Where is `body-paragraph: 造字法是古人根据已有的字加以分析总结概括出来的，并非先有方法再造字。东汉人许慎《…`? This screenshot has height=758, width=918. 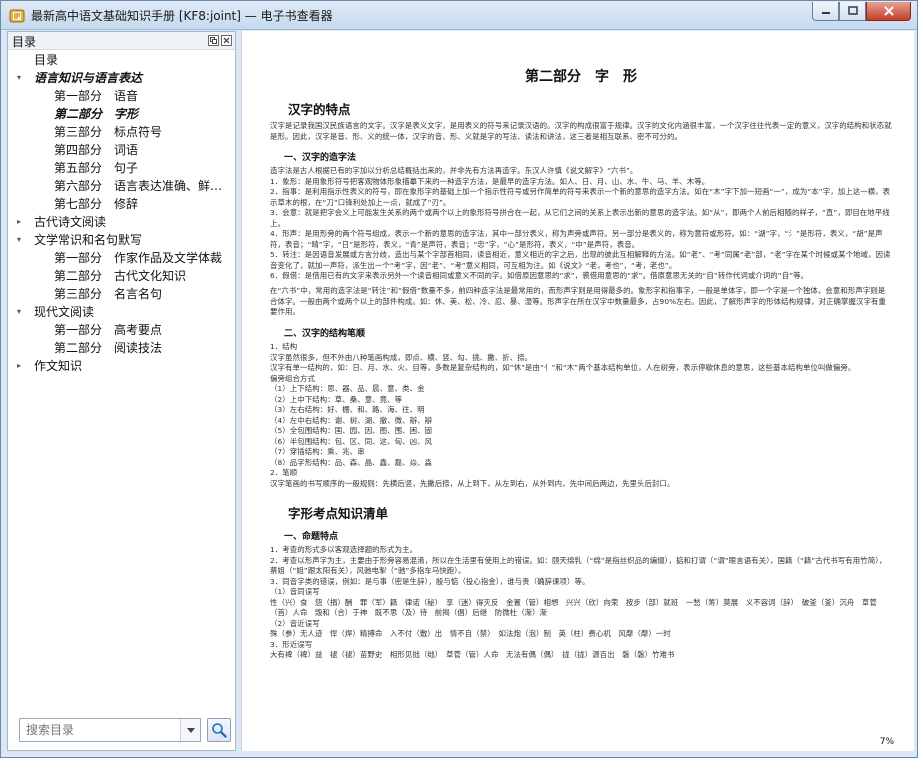 body-paragraph: 造字法是古人根据已有的字加以分析总结概括出来的，并非先有方法再造字。东汉人许慎《… is located at coordinates (580, 223).